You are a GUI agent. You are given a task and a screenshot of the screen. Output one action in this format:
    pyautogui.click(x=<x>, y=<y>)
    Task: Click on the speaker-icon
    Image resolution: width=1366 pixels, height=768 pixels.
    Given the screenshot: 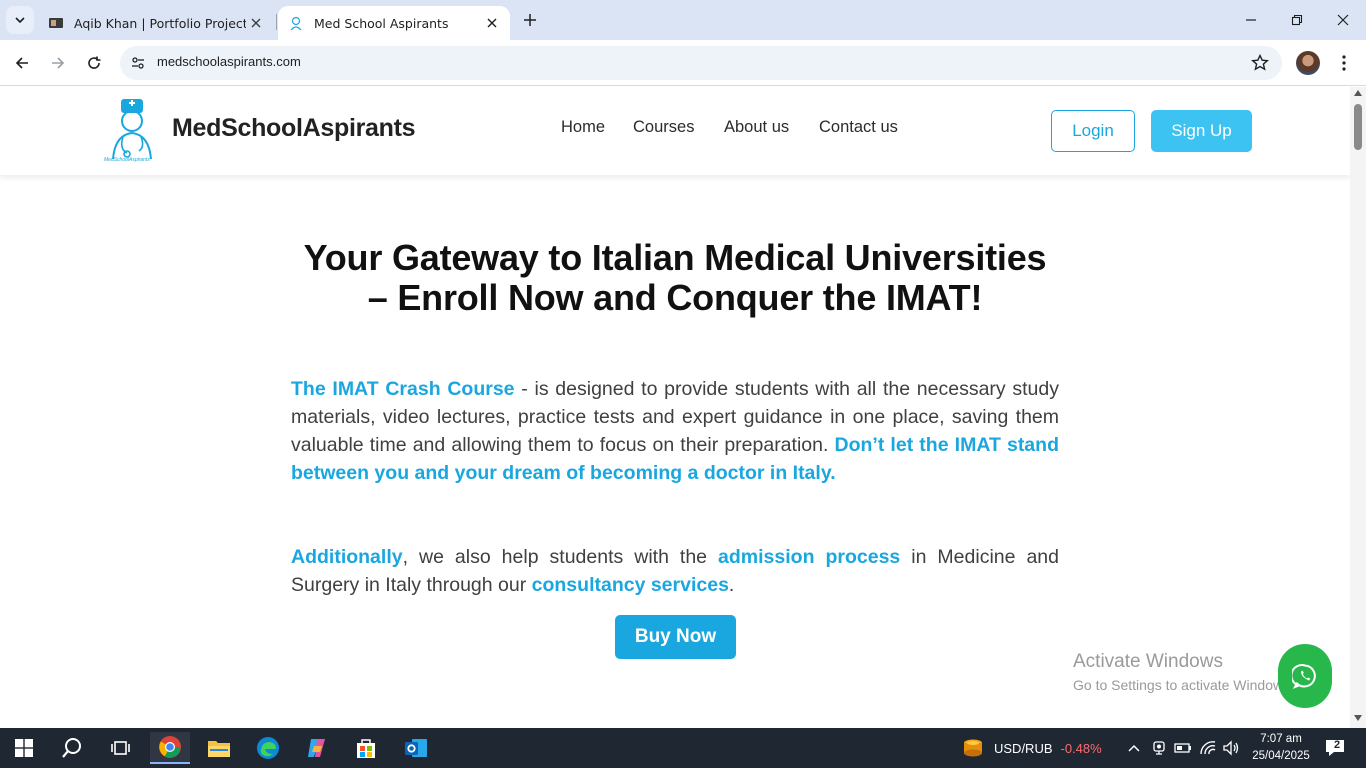 What is the action you would take?
    pyautogui.click(x=1231, y=748)
    